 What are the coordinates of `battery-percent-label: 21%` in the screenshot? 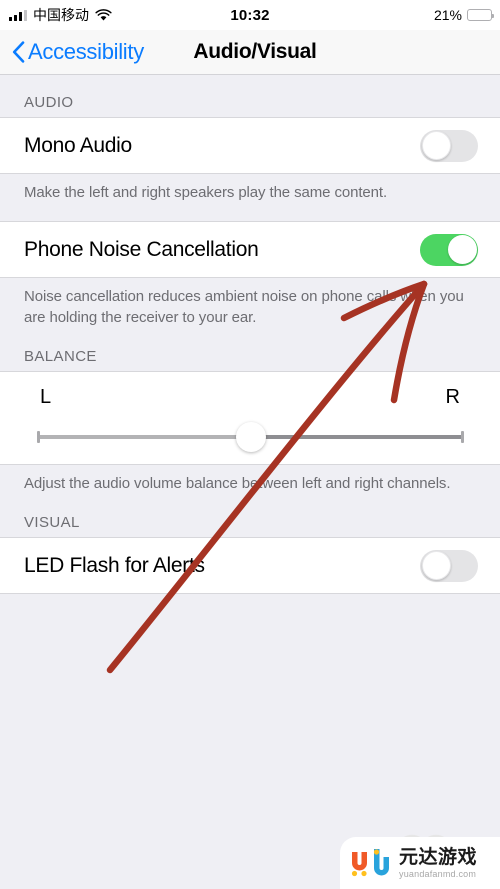 It's located at (447, 15).